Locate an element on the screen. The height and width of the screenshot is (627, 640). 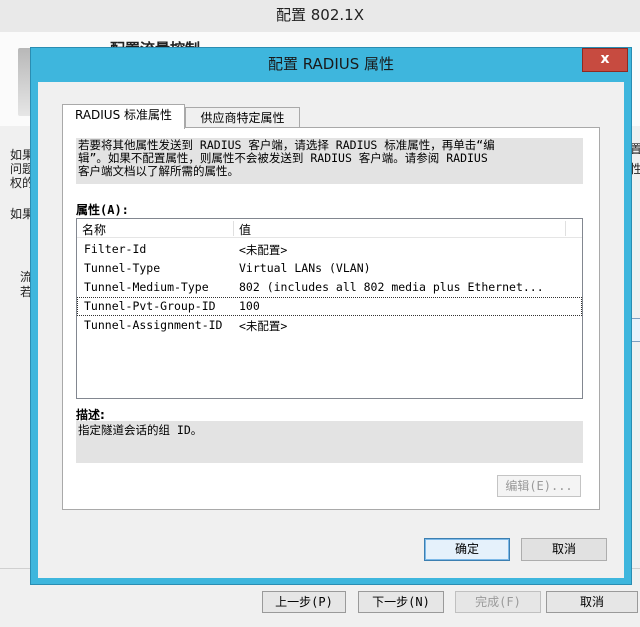
attributes-label: 属性(A): is located at coordinates (102, 210).